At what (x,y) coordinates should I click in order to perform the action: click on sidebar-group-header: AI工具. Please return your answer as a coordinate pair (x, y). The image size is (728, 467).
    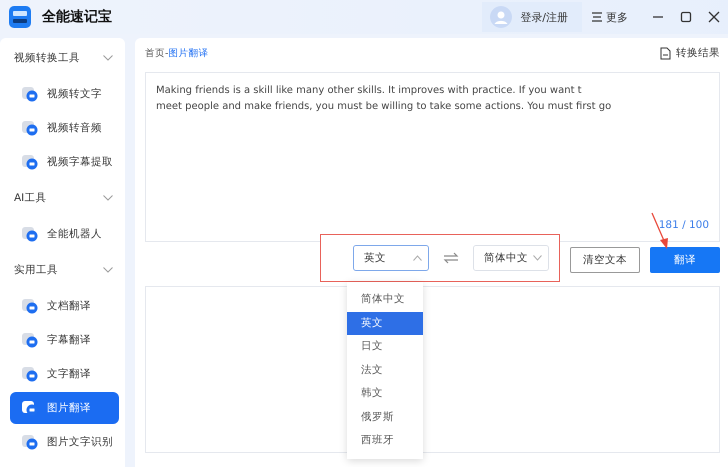
    Looking at the image, I should click on (62, 198).